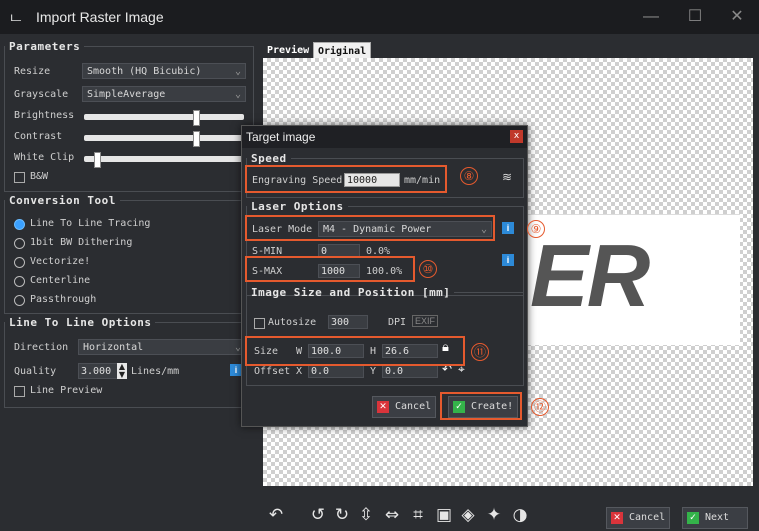 Image resolution: width=759 pixels, height=531 pixels. Describe the element at coordinates (695, 17) in the screenshot. I see `maximize-button: ☐` at that location.